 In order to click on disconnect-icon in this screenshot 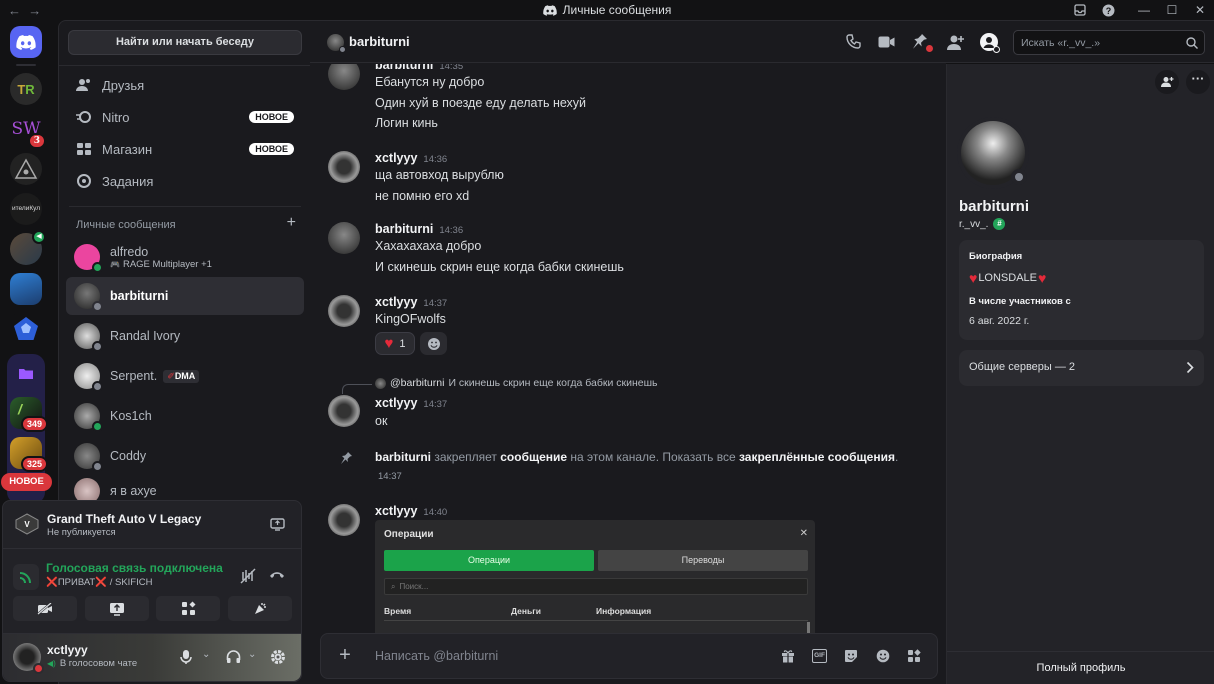, I will do `click(277, 575)`.